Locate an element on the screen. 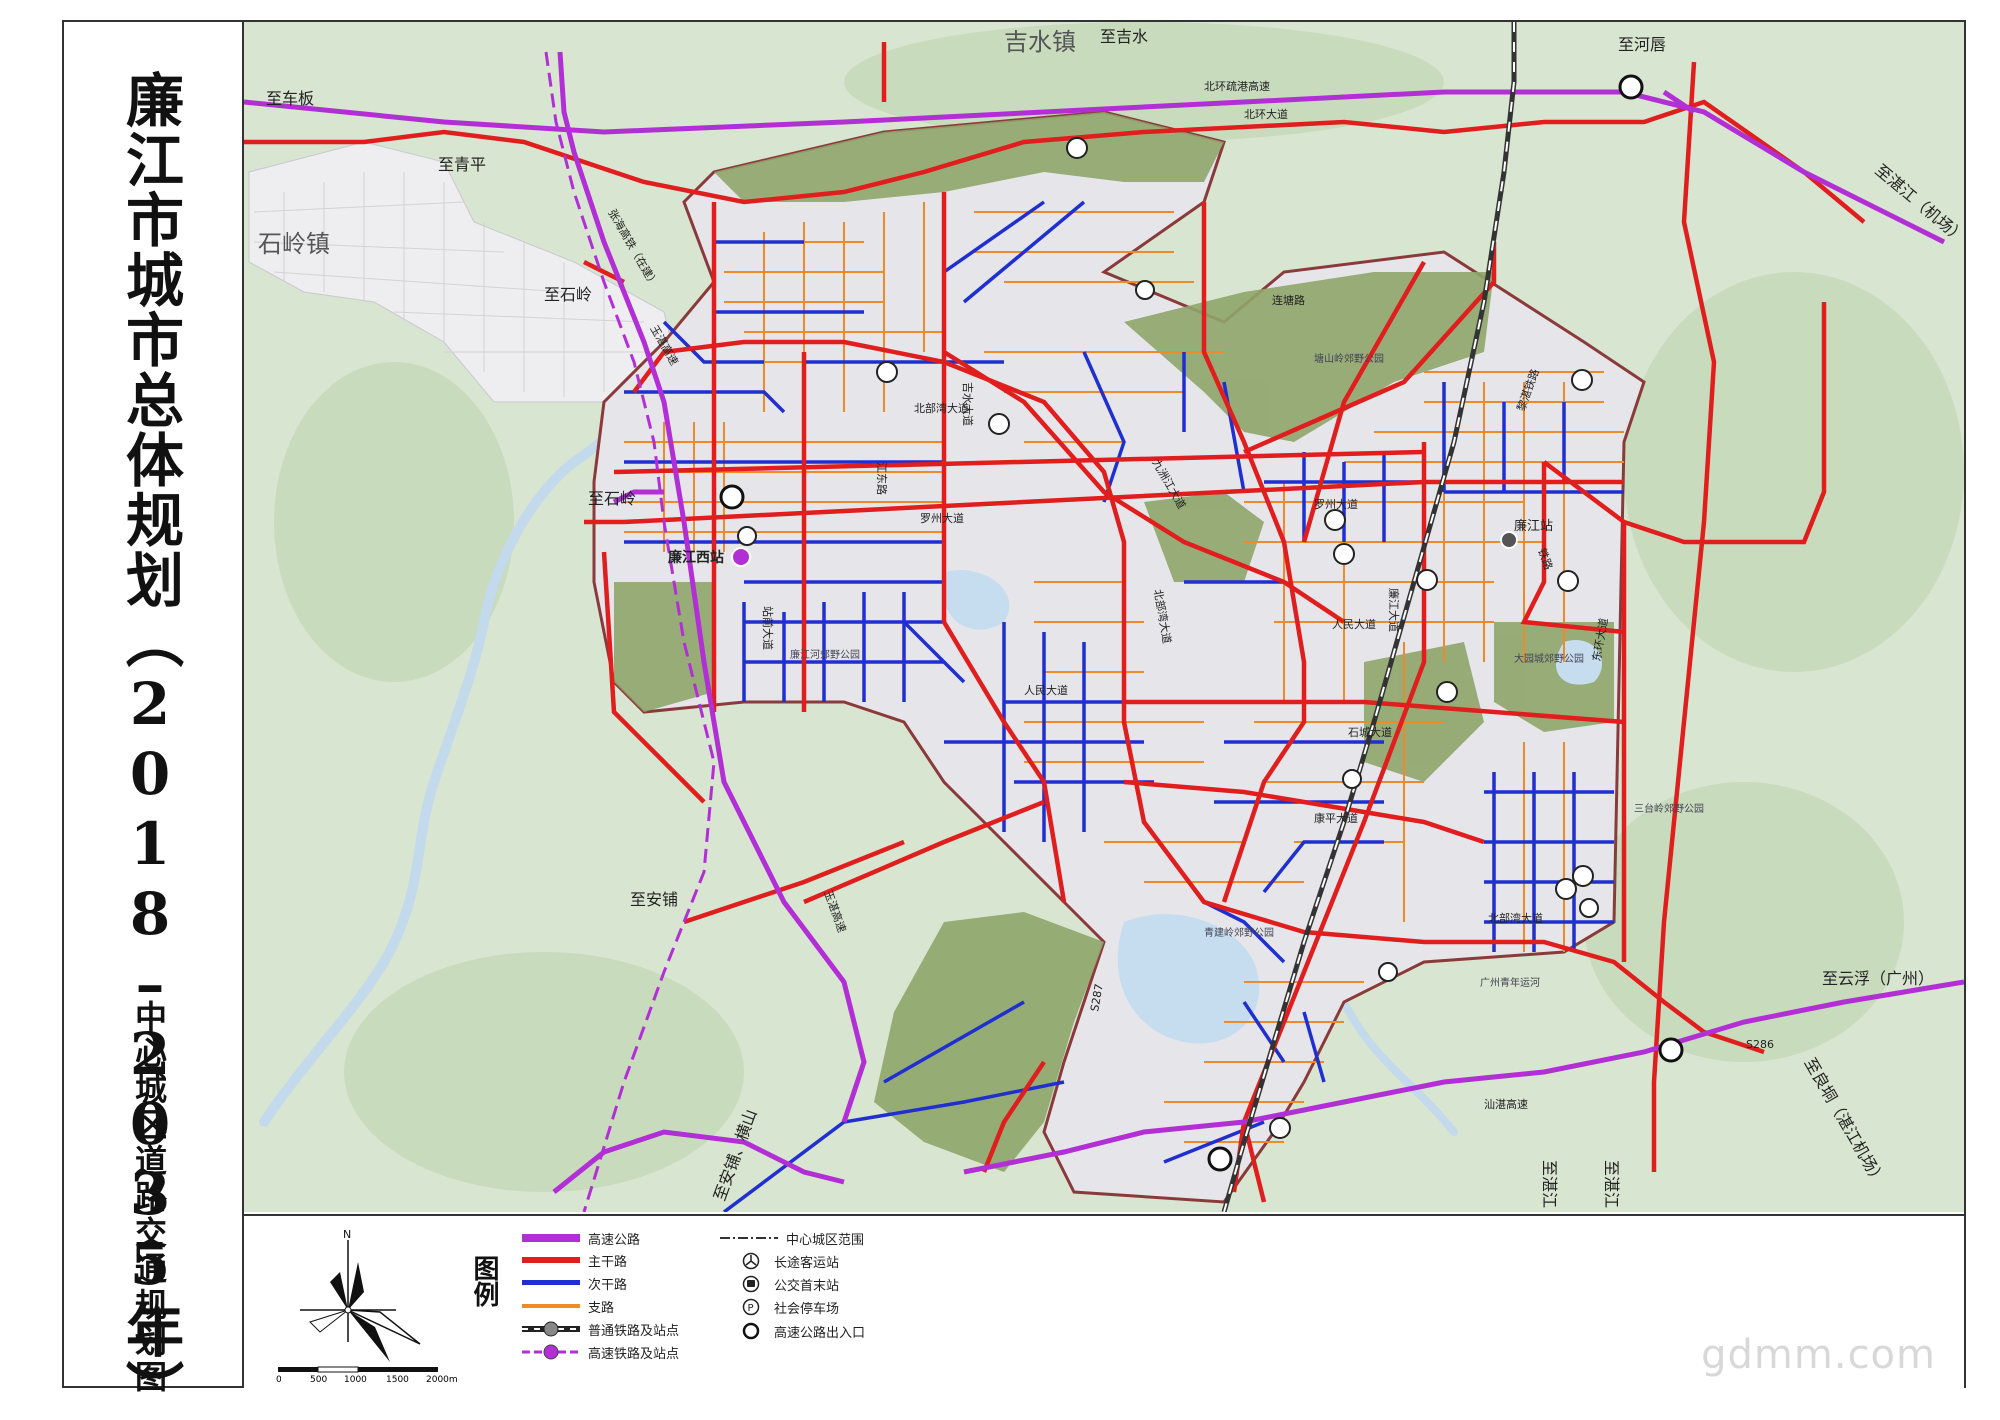  town-label-jishui: 吉水镇 is located at coordinates (1040, 42).